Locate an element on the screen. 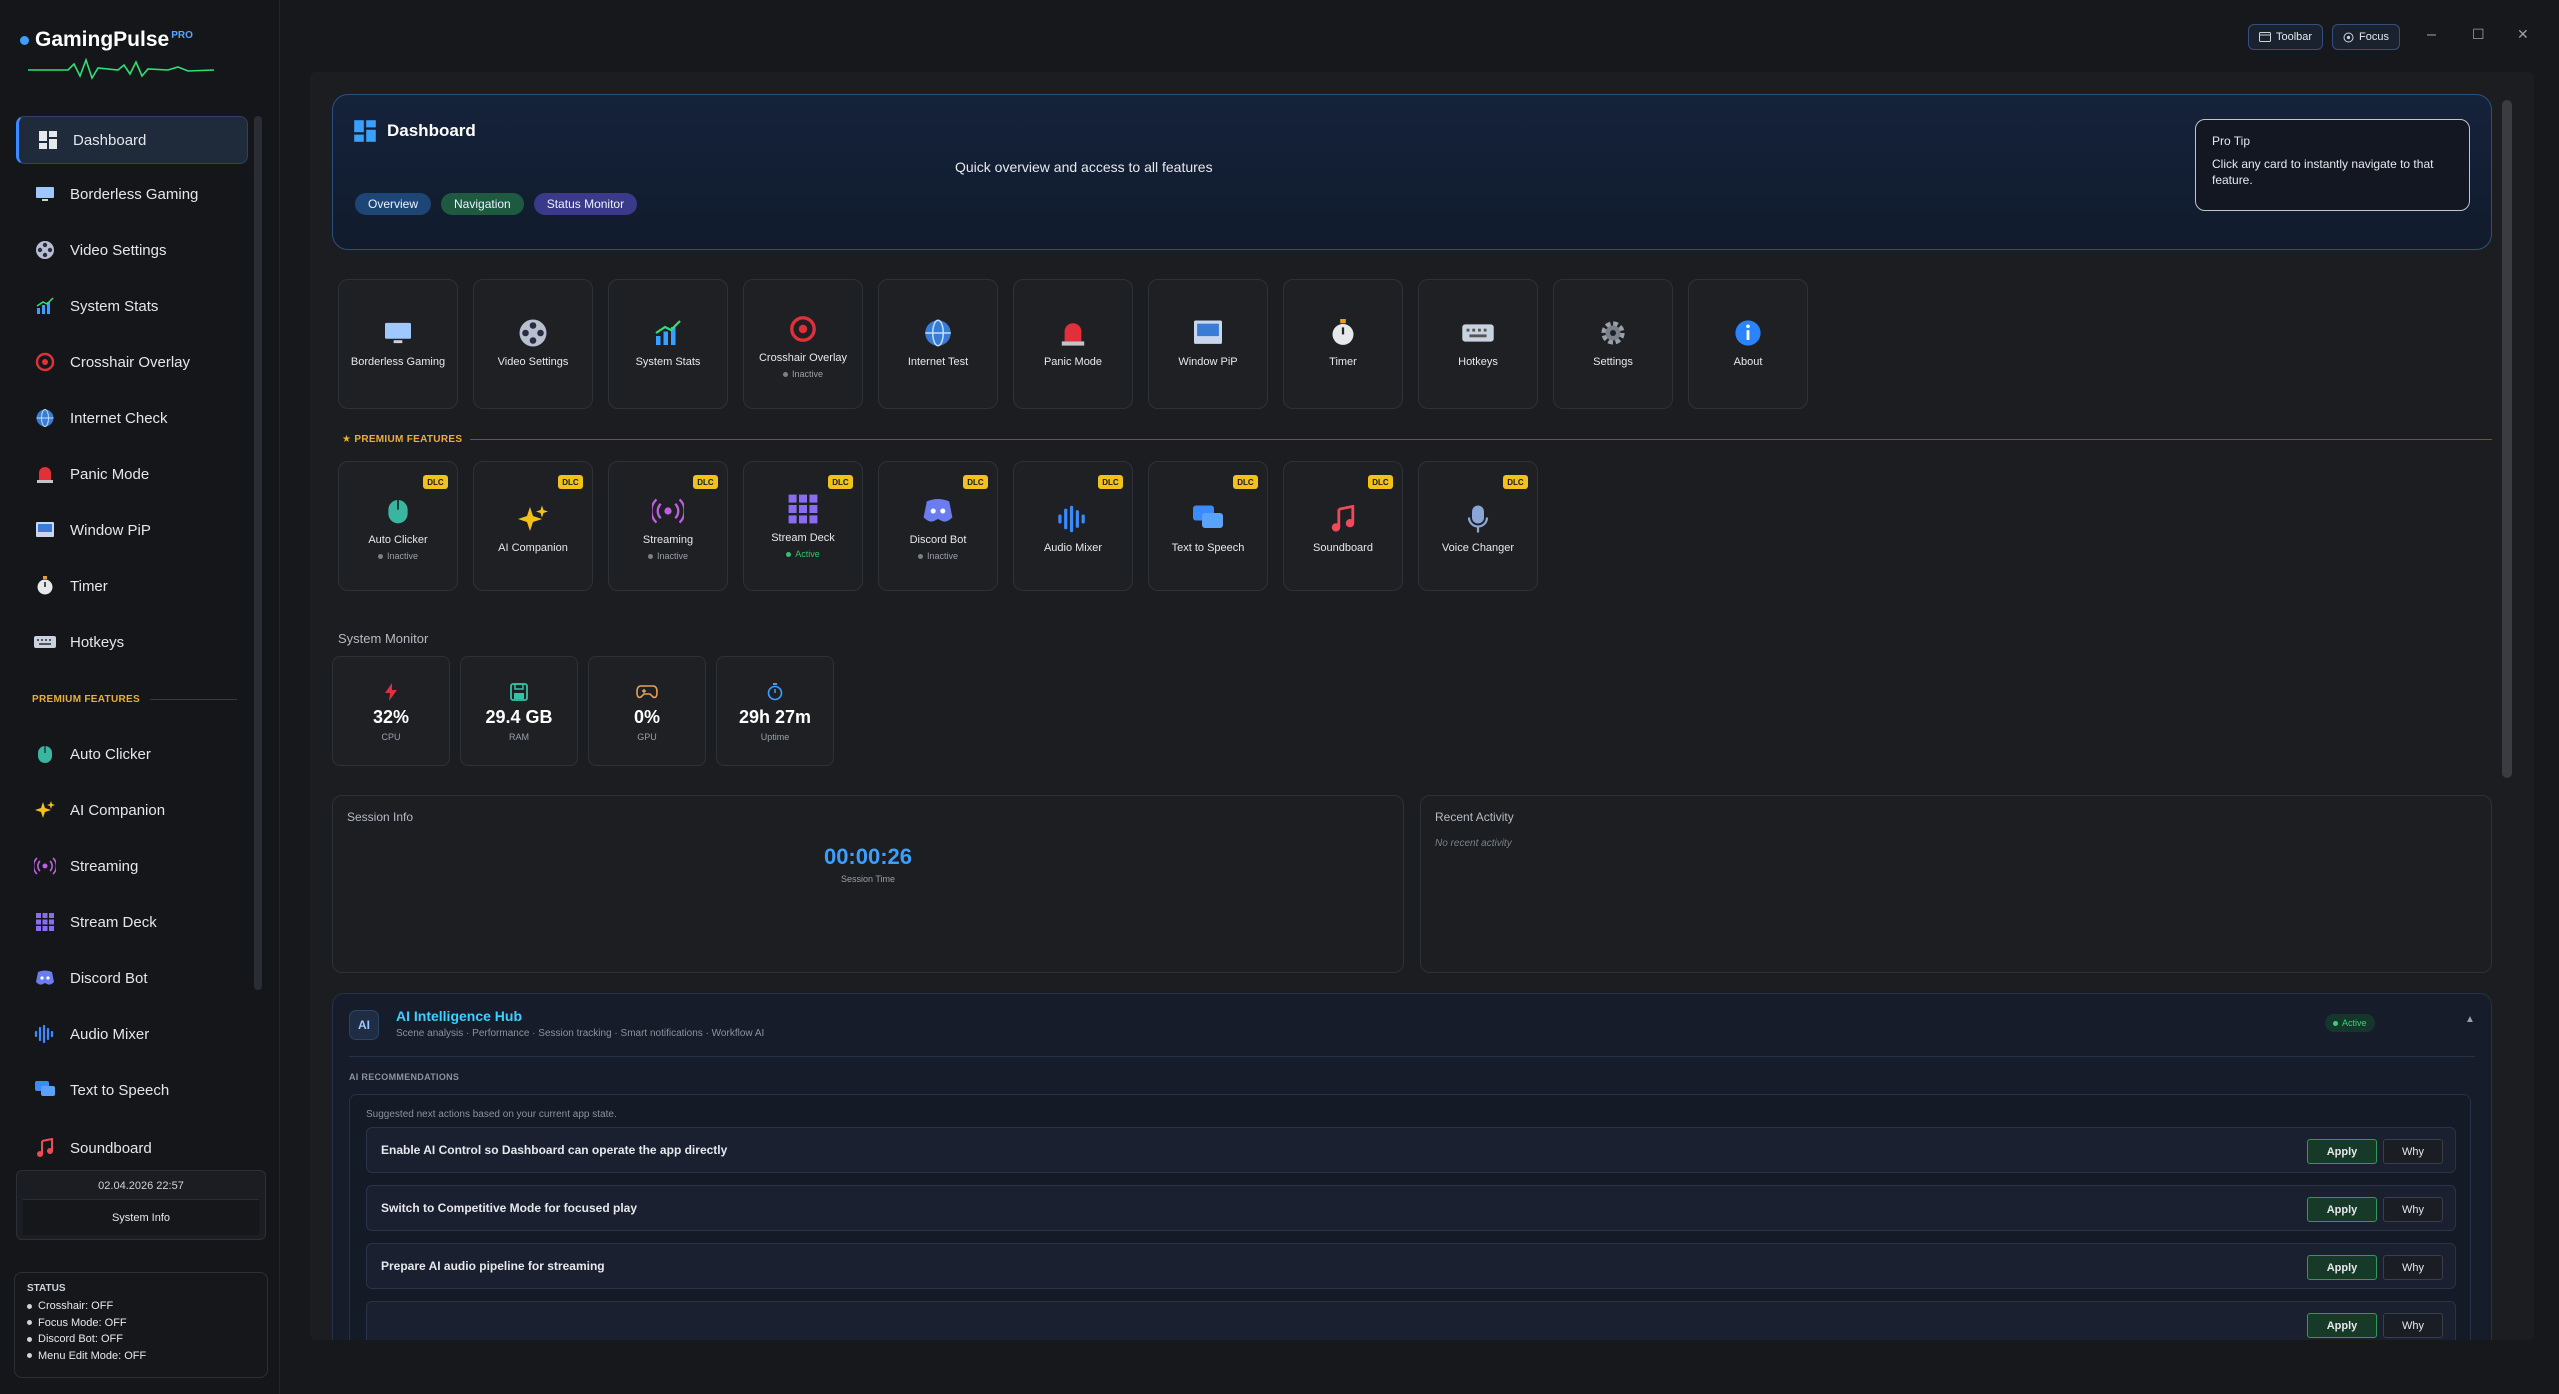 This screenshot has height=1394, width=2559. sidebar-item-hotkeys: Hotkeys is located at coordinates (132, 642).